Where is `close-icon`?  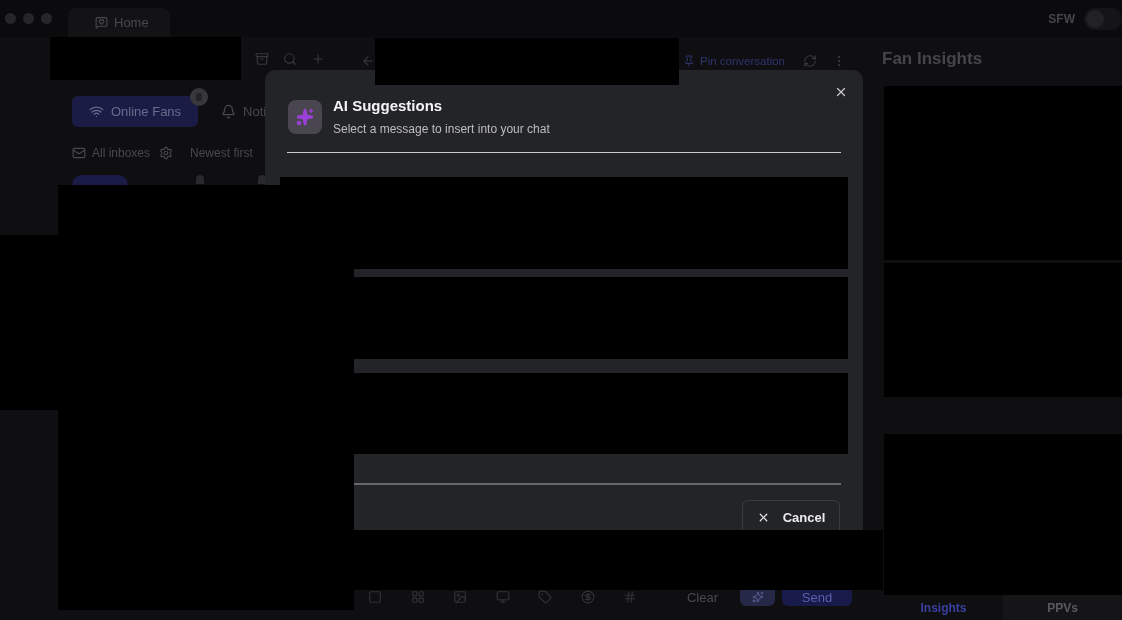
close-icon is located at coordinates (841, 92).